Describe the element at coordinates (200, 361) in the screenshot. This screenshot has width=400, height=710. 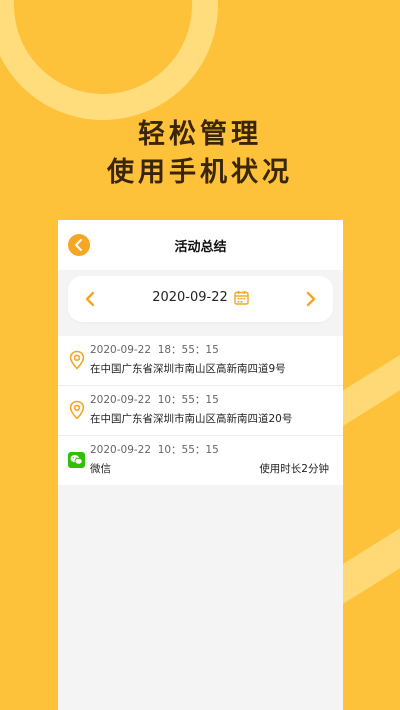
I see `list-item: 2020-09-22 18：55：15 在中国广东省深圳市南山区高新南四道9号` at that location.